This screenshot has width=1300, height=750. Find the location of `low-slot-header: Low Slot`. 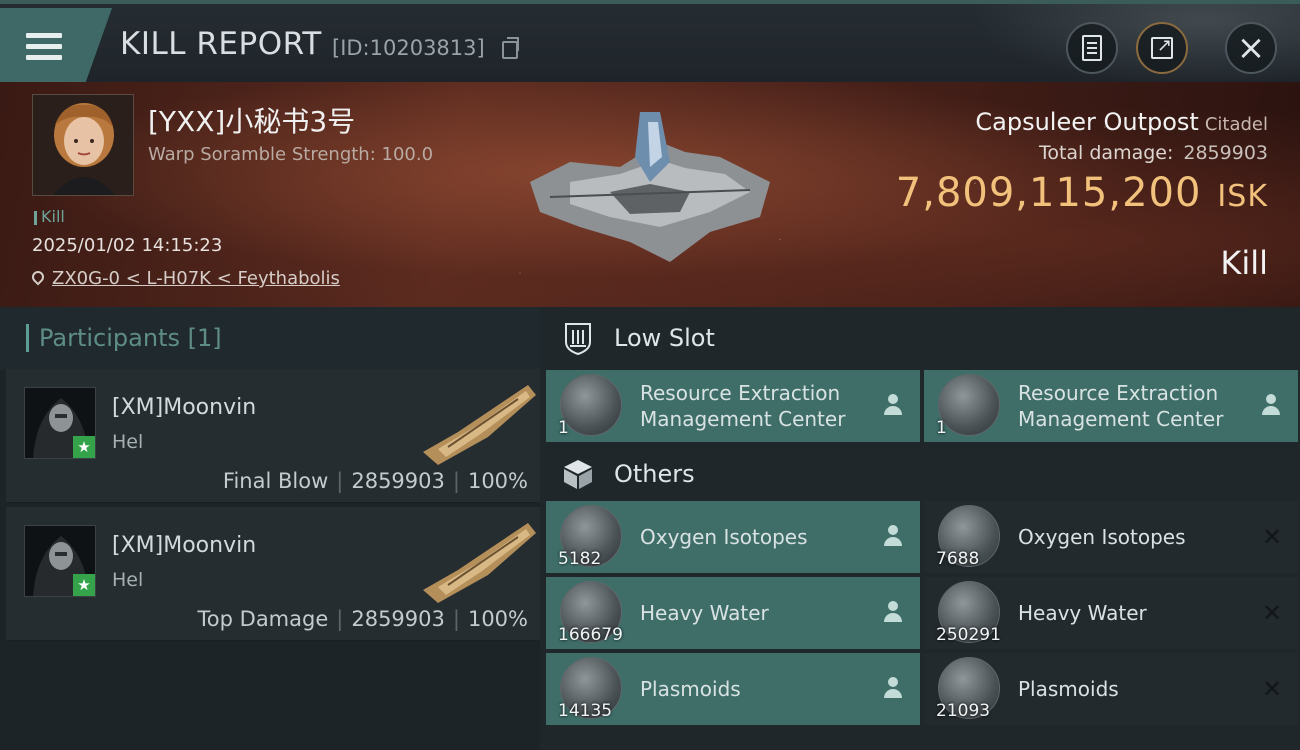

low-slot-header: Low Slot is located at coordinates (920, 338).